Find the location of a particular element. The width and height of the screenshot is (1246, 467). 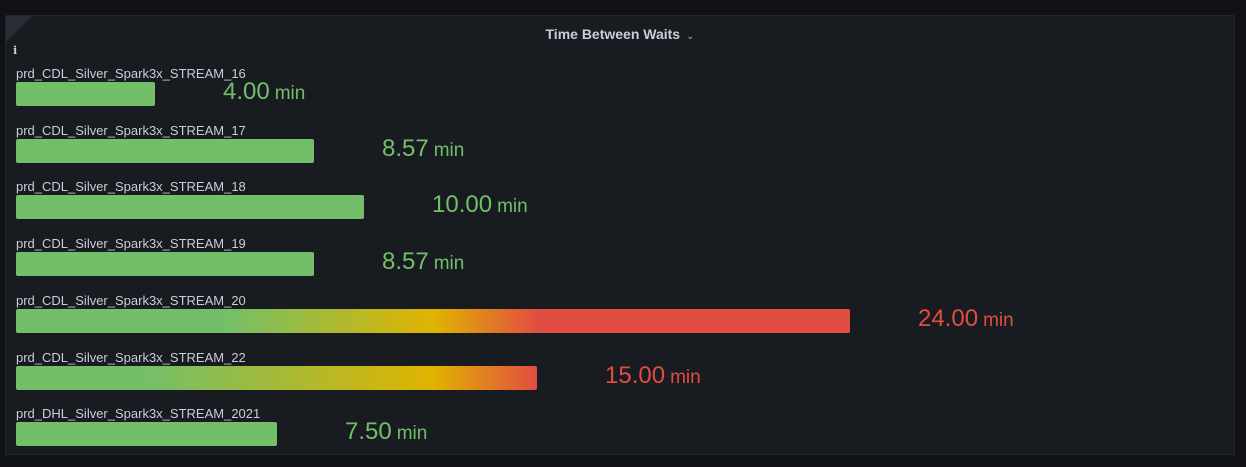

bar-value: 4.00 min is located at coordinates (264, 93).